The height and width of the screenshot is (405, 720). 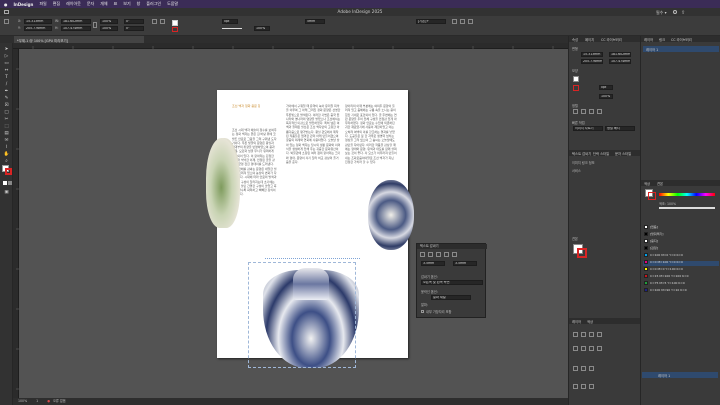 What do you see at coordinates (139, 4) in the screenshot?
I see `menu-window: 창` at bounding box center [139, 4].